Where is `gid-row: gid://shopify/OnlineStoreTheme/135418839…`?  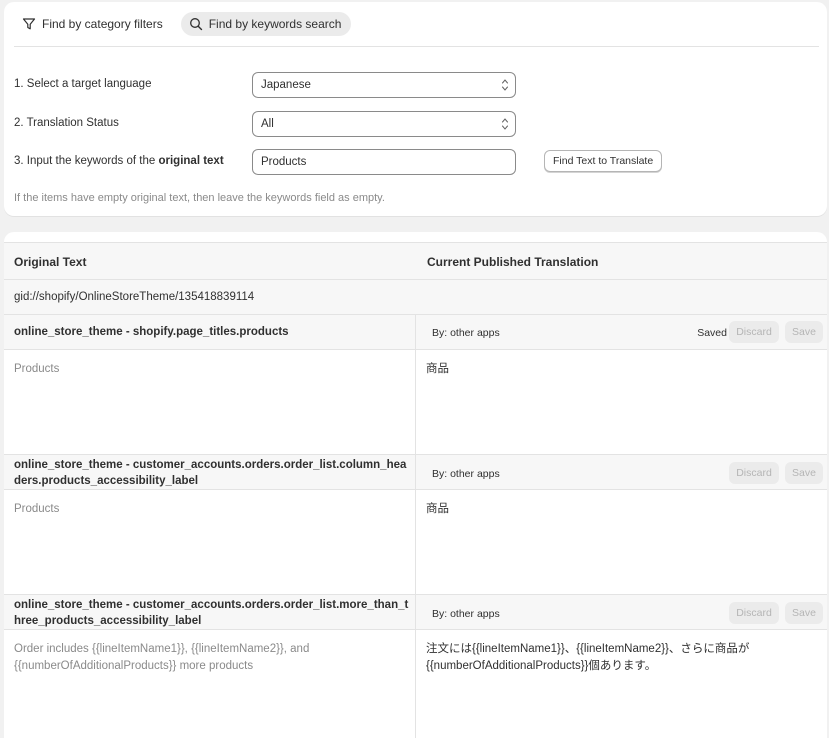
gid-row: gid://shopify/OnlineStoreTheme/135418839… is located at coordinates (415, 297).